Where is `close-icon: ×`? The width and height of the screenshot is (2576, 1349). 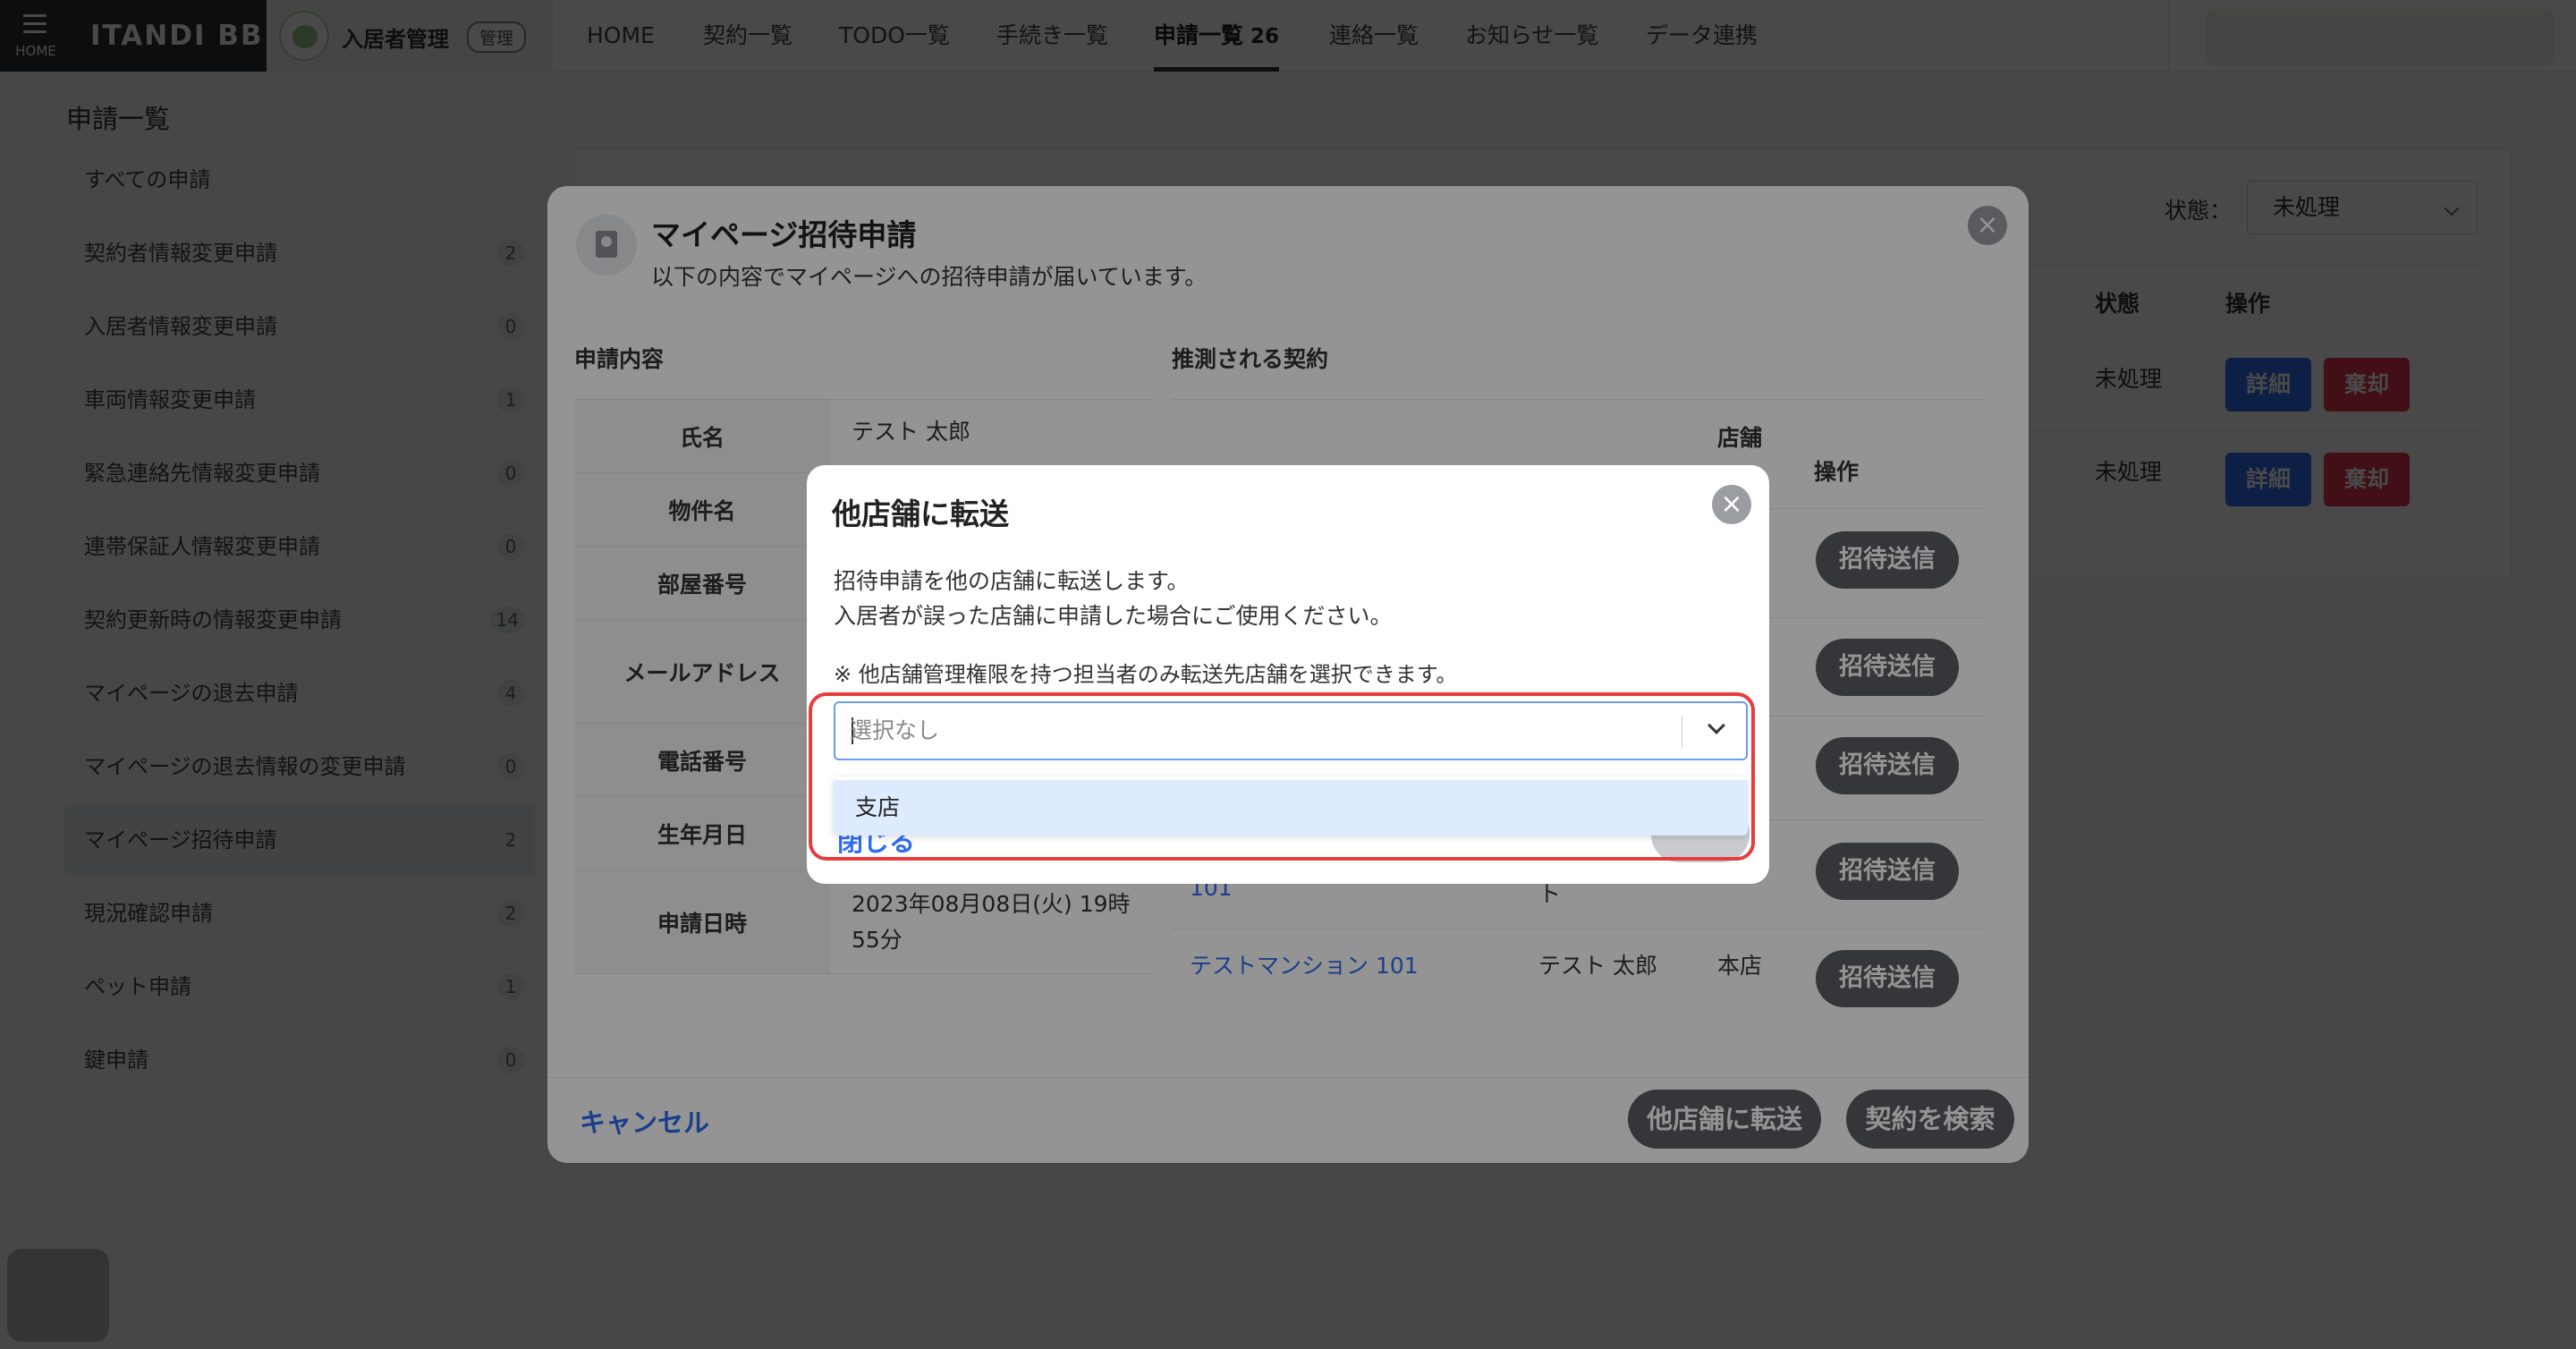
close-icon: × is located at coordinates (1731, 504).